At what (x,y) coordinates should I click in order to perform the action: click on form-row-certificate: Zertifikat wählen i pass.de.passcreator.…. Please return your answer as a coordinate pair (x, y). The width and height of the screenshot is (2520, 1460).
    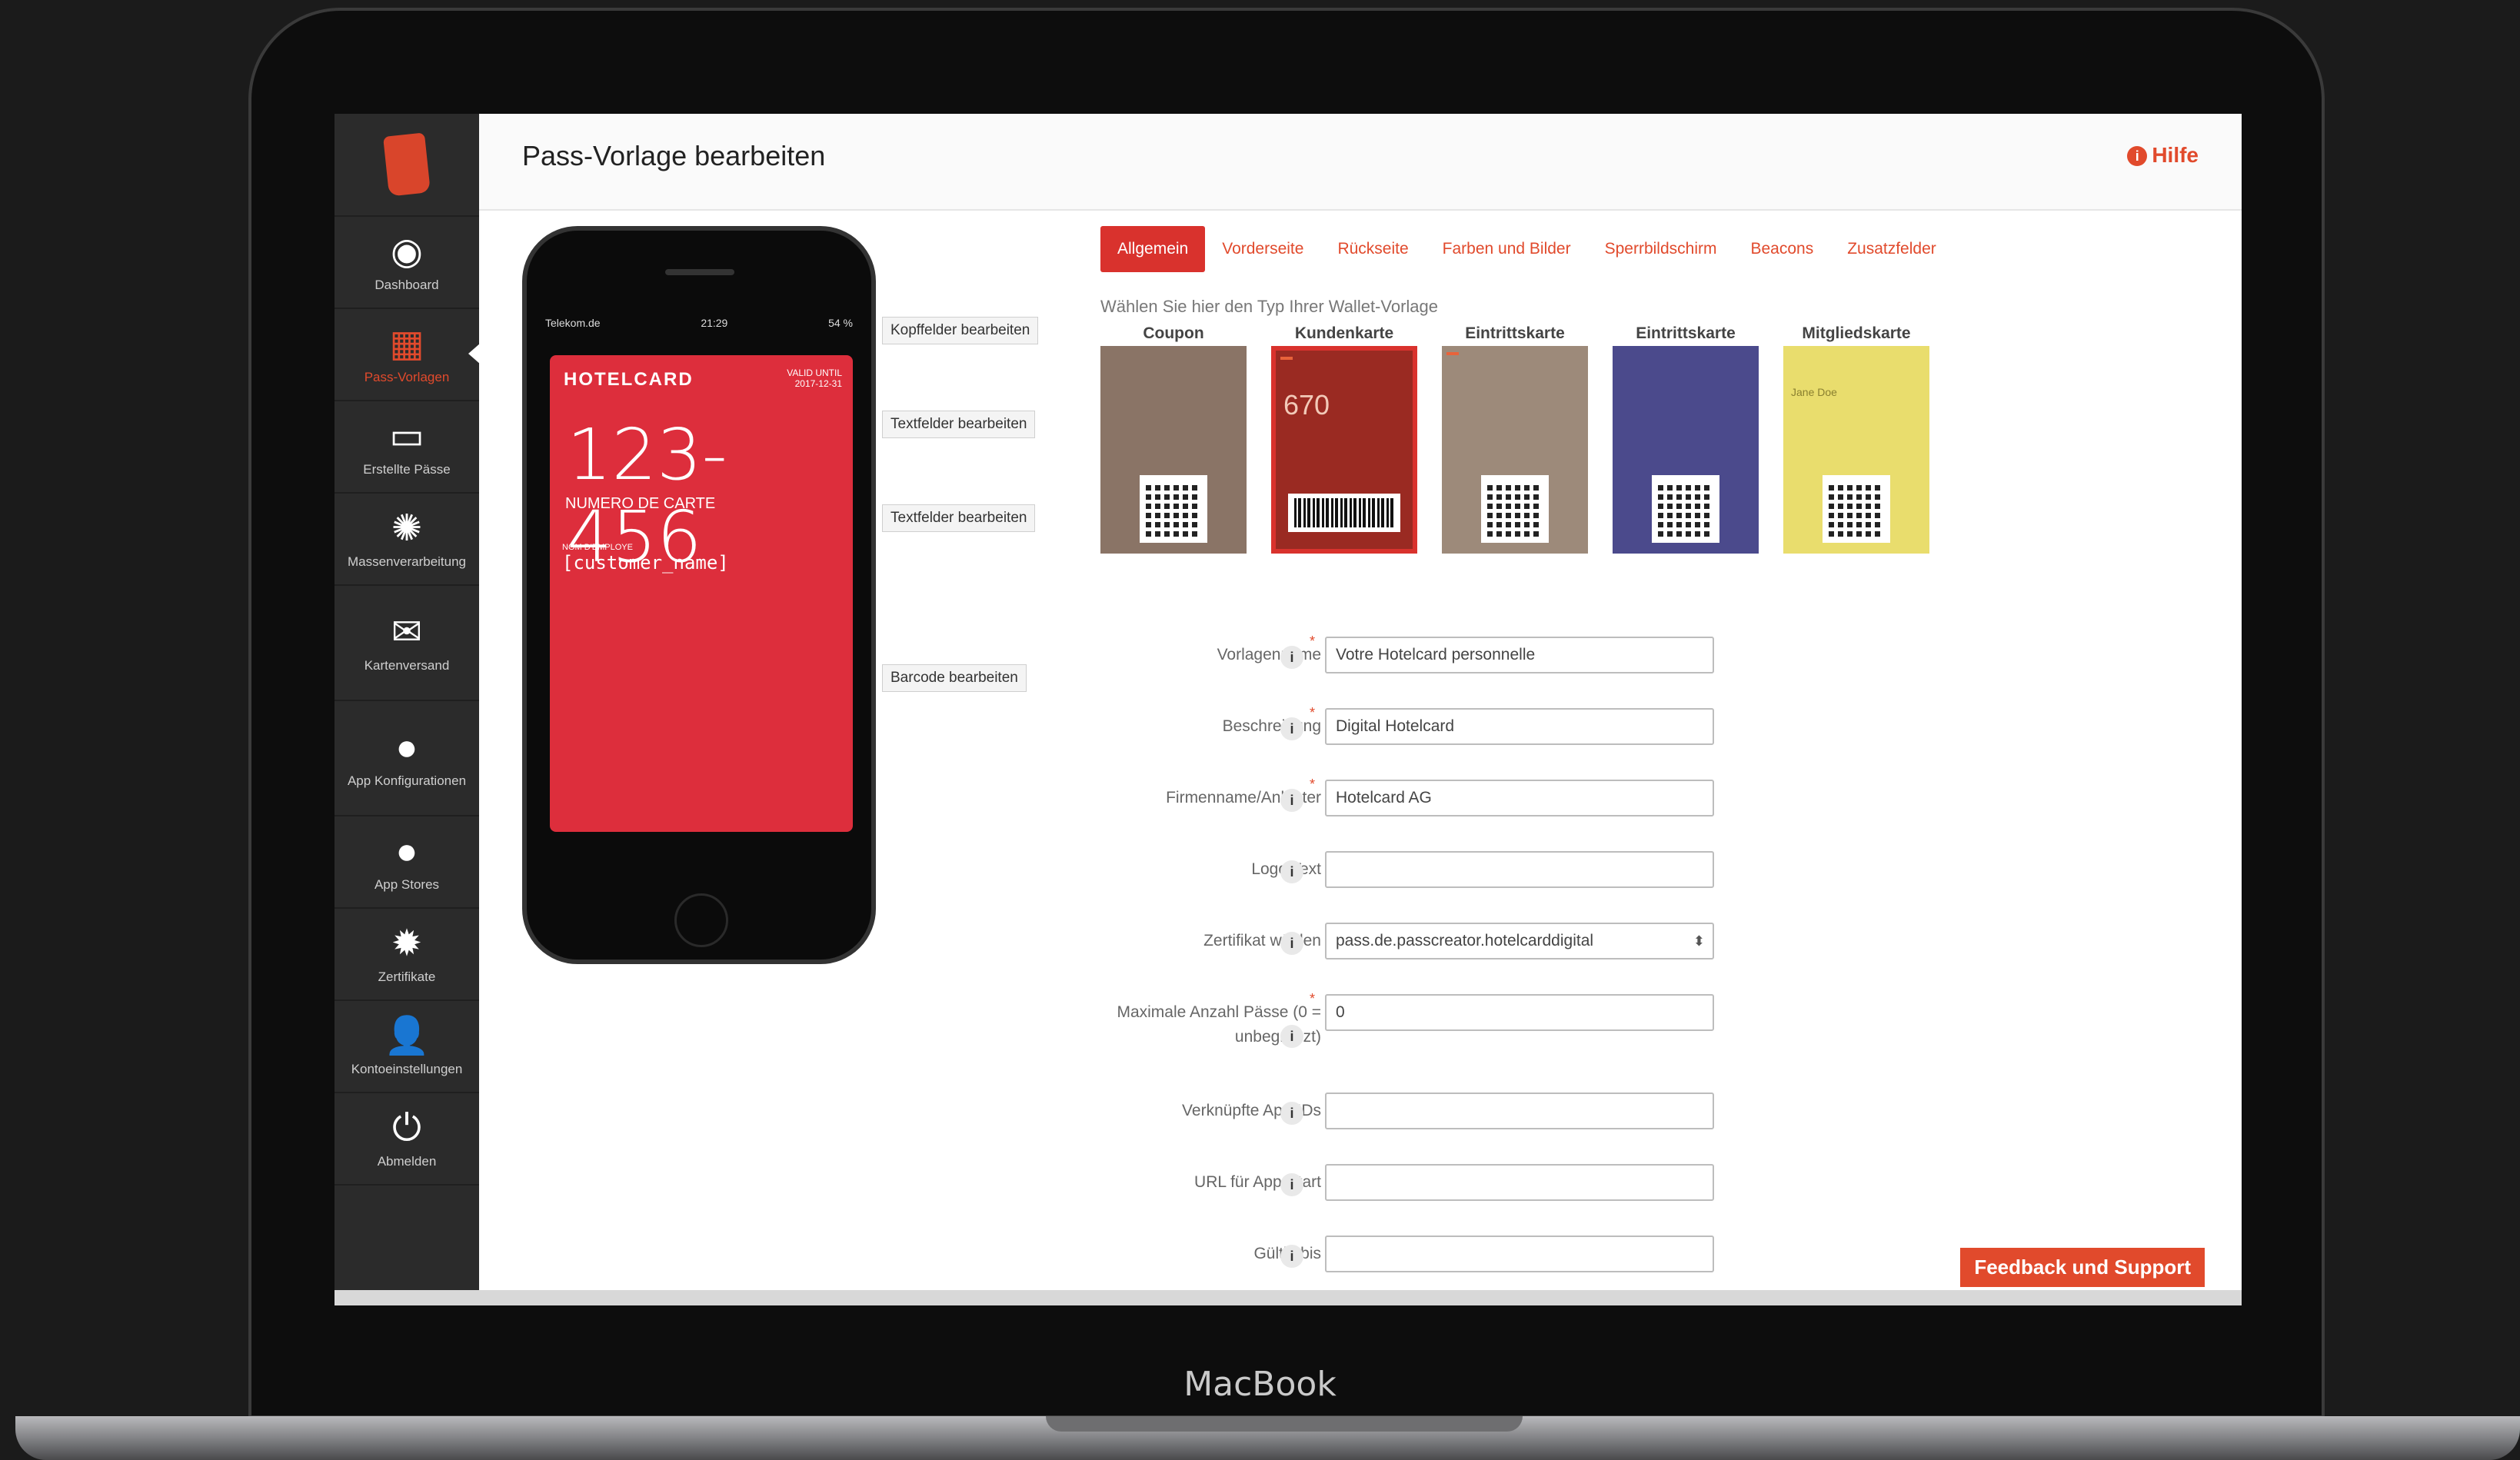
    Looking at the image, I should click on (1417, 956).